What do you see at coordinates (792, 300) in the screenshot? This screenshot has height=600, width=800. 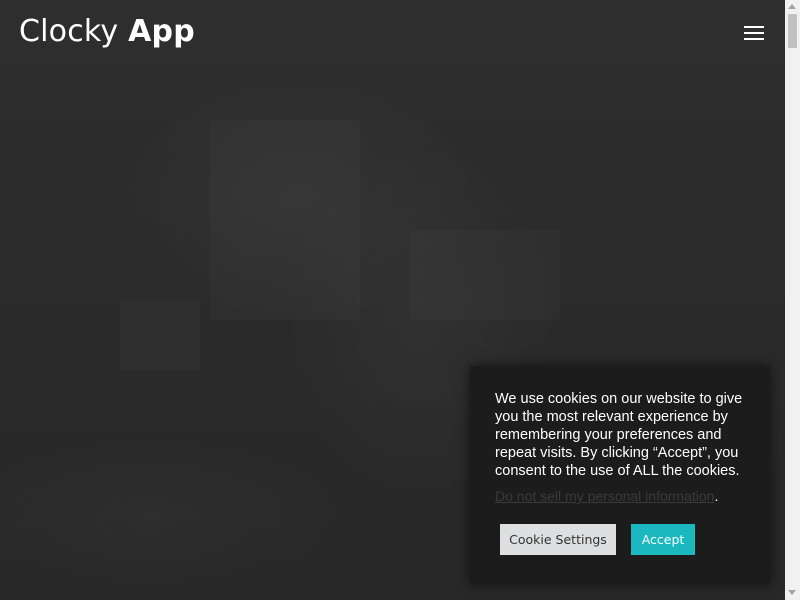 I see `vertical-scrollbar` at bounding box center [792, 300].